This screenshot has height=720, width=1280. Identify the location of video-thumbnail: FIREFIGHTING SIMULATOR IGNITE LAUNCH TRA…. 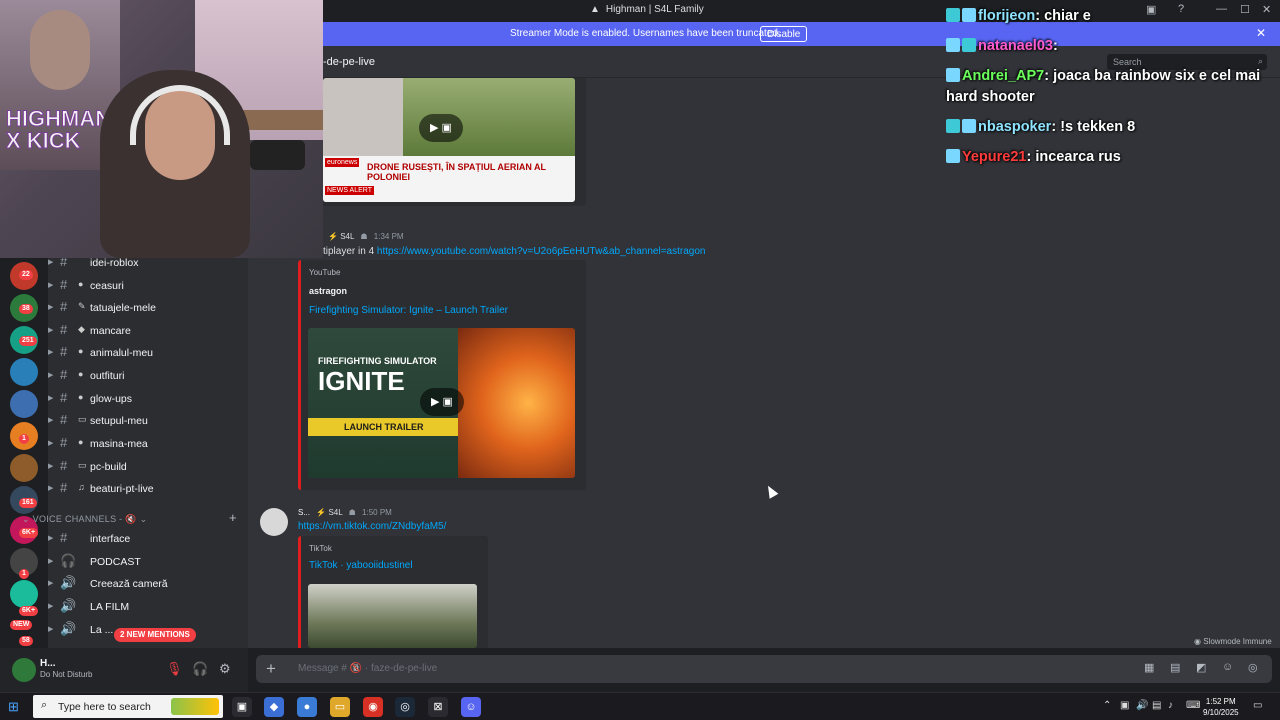
(441, 403).